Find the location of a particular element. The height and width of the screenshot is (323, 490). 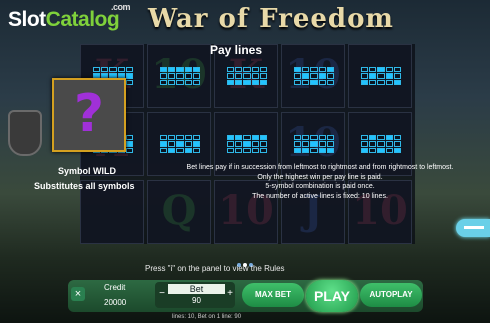

max-bet-button: MAX BET is located at coordinates (273, 295).